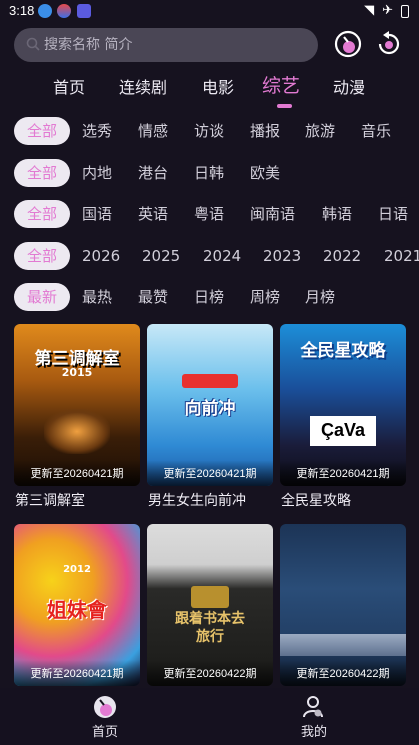 This screenshot has width=419, height=745. I want to click on search-icon, so click(33, 44).